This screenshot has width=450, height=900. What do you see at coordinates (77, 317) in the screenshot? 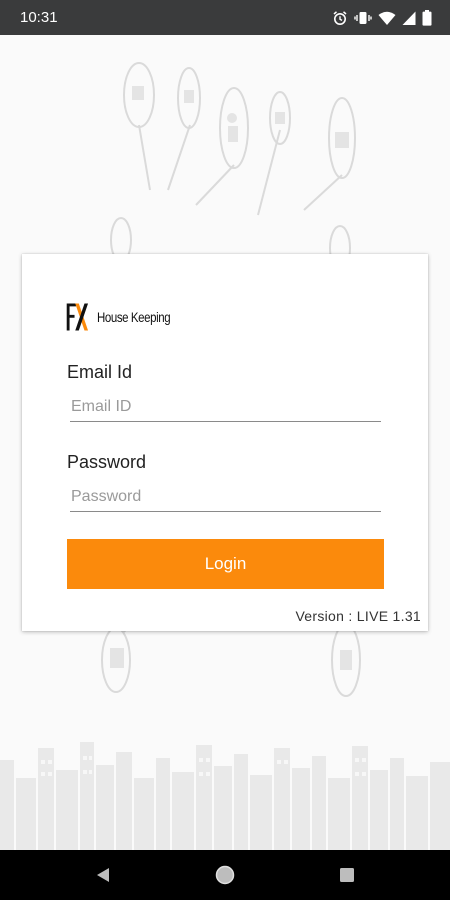
I see `fx-logo-icon` at bounding box center [77, 317].